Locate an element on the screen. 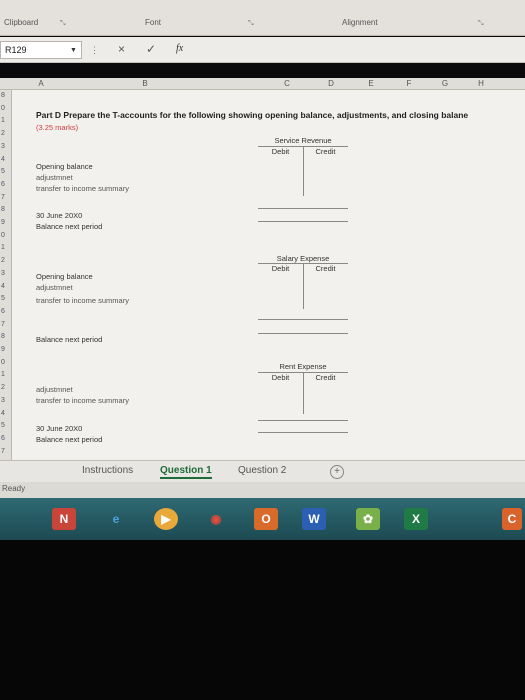 The image size is (525, 700). status-text: Ready is located at coordinates (14, 488).